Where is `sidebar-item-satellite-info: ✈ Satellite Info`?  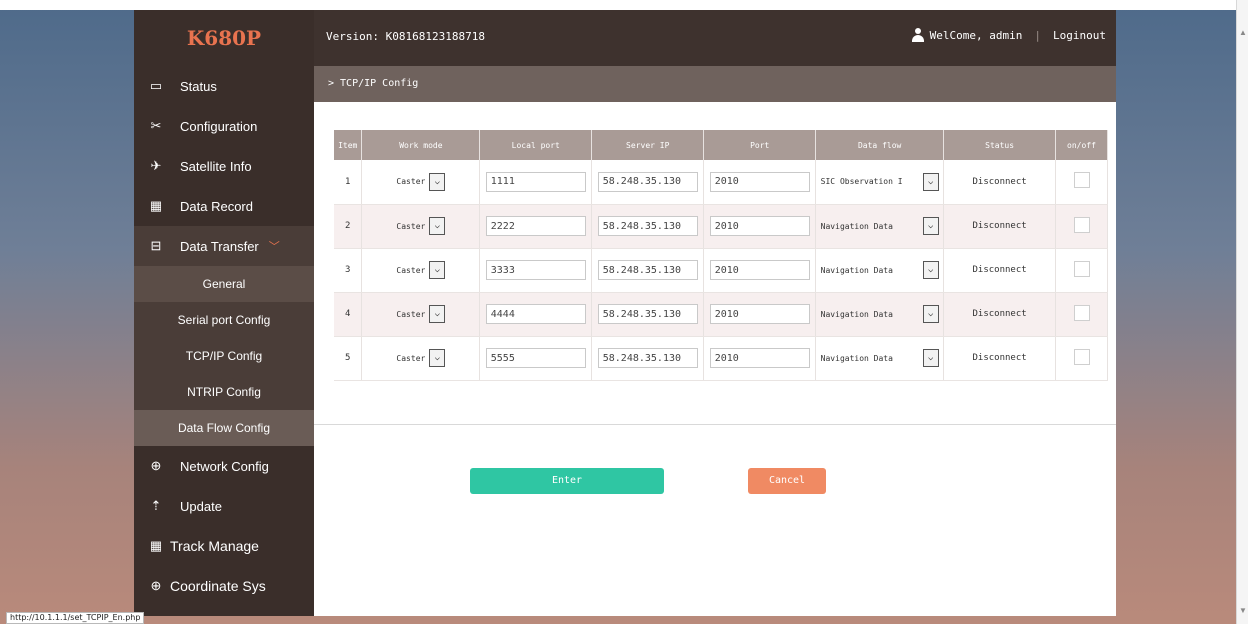
sidebar-item-satellite-info: ✈ Satellite Info is located at coordinates (224, 166).